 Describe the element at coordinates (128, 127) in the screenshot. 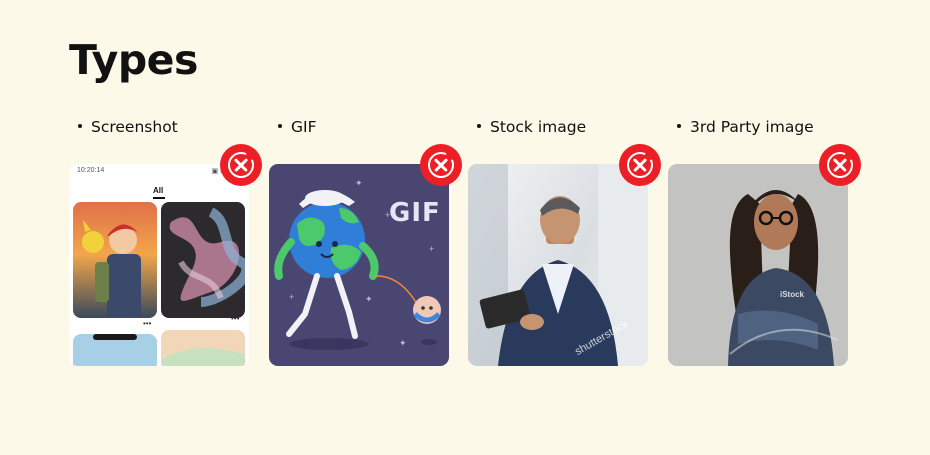

I see `type-label: Screenshot` at that location.